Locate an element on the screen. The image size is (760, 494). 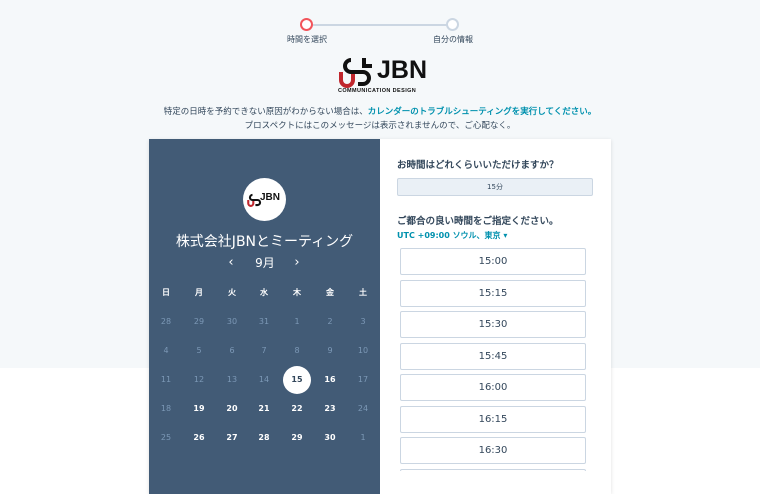
time-question: ご都合の良い時間をご指定ください。 is located at coordinates (478, 221).